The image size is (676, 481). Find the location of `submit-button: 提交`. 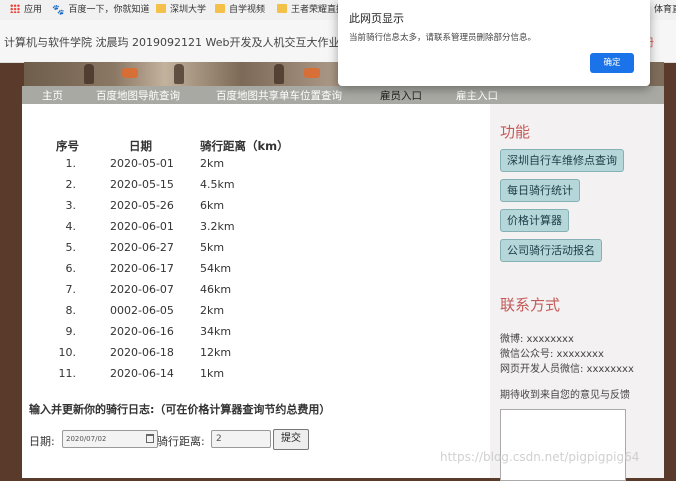

submit-button: 提交 is located at coordinates (291, 439).